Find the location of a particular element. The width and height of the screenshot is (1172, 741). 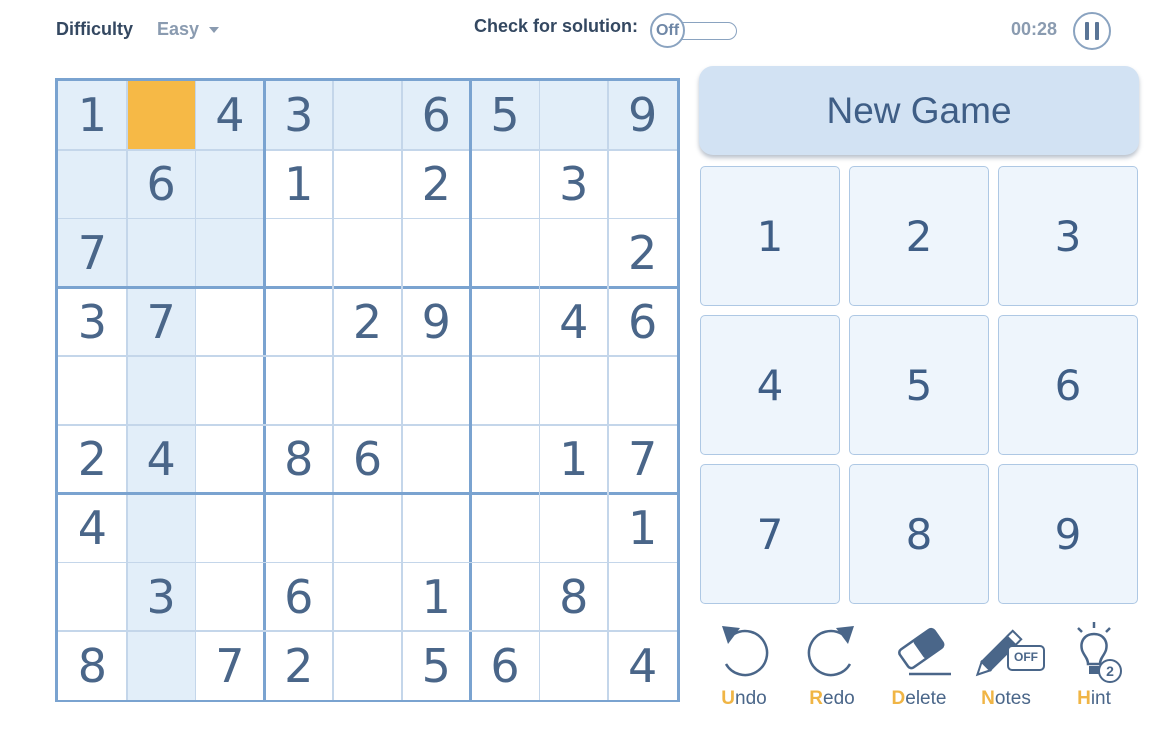

number-pad-button: 3 is located at coordinates (1068, 236).